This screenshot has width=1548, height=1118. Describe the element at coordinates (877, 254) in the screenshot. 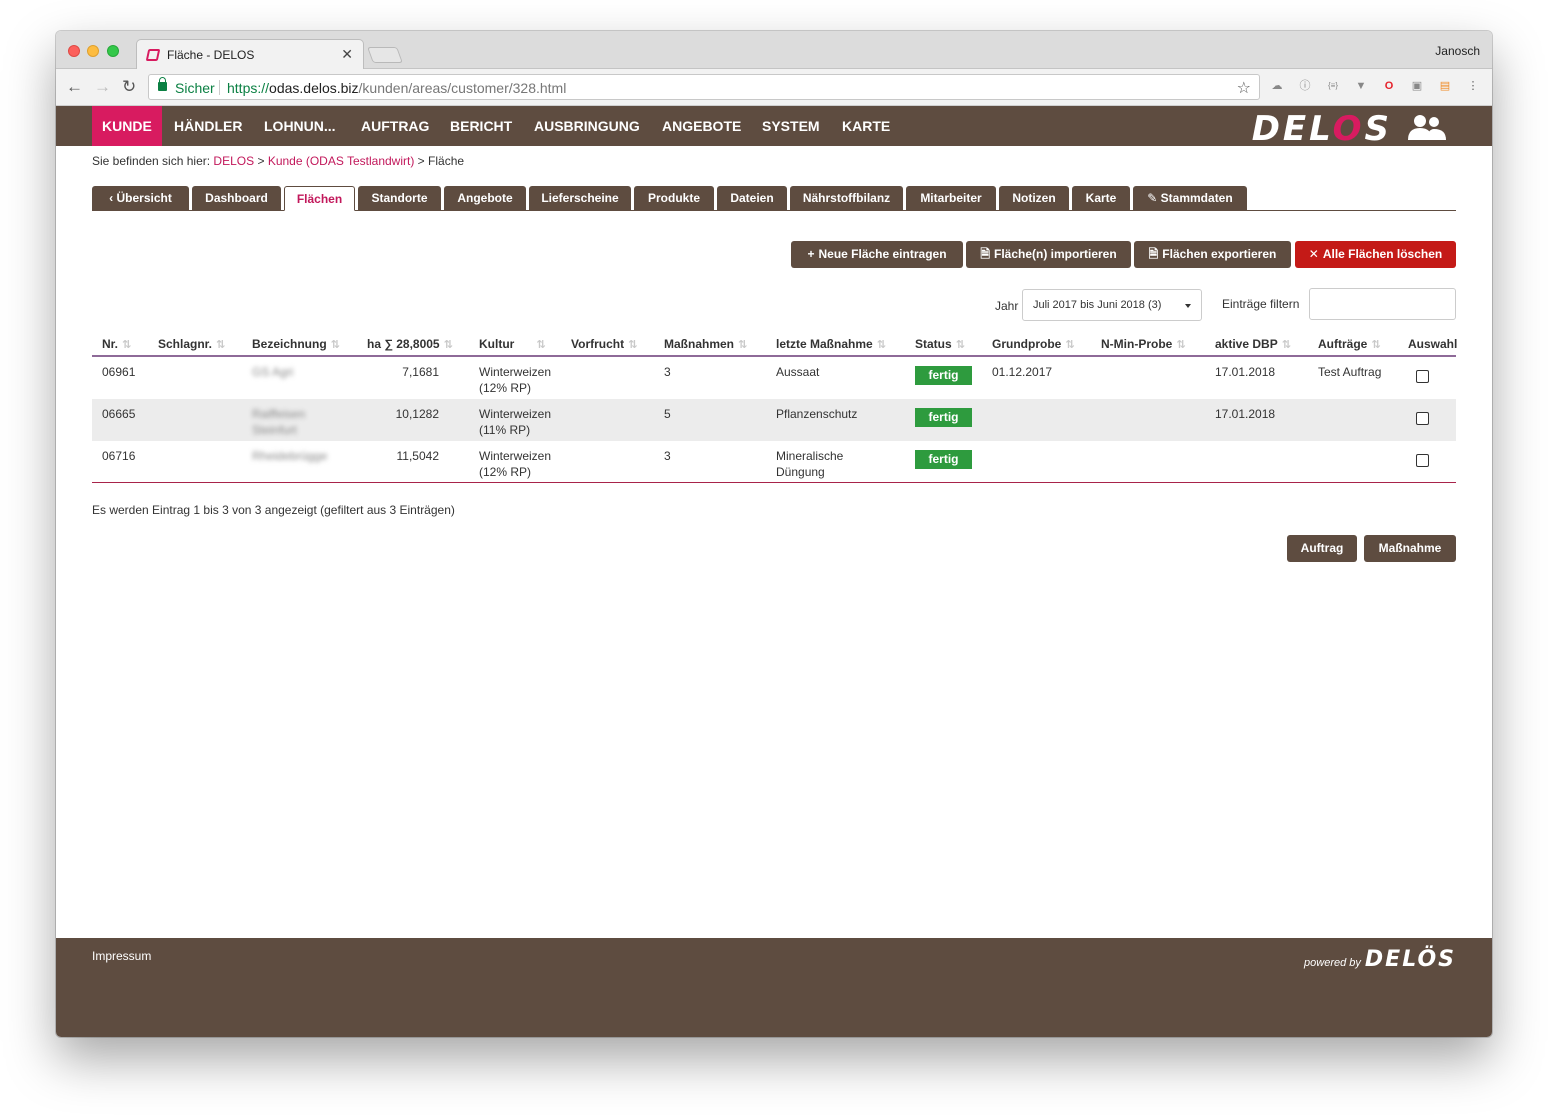

I see `new-area-button: + Neue Fläche eintragen` at that location.